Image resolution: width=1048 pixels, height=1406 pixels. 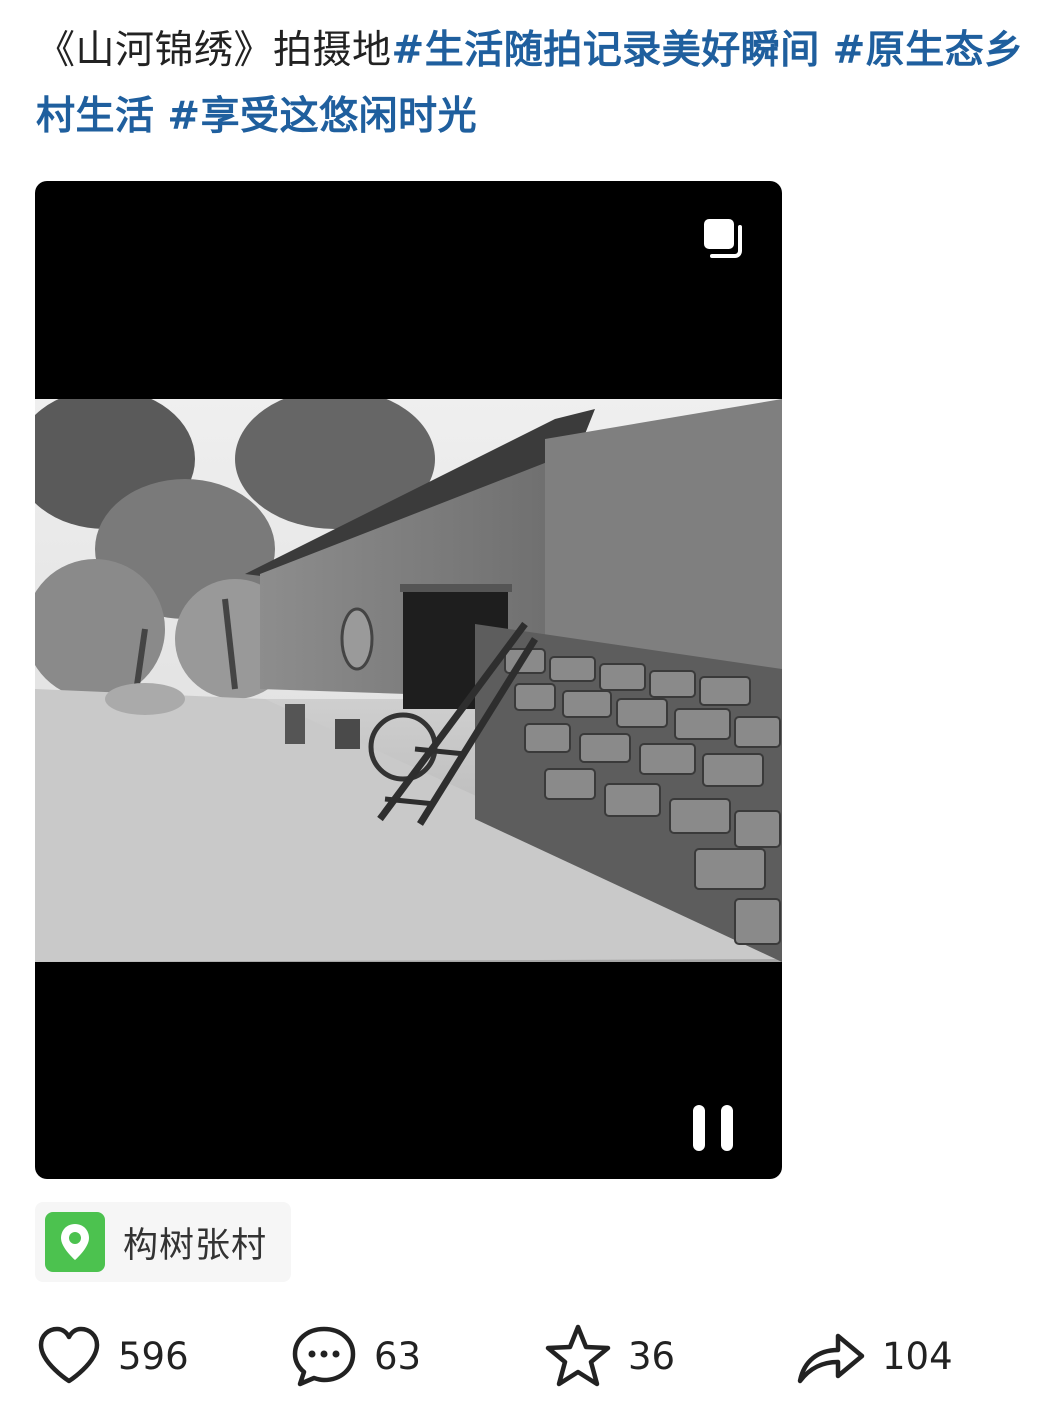 I want to click on comment-count: 63, so click(x=398, y=1356).